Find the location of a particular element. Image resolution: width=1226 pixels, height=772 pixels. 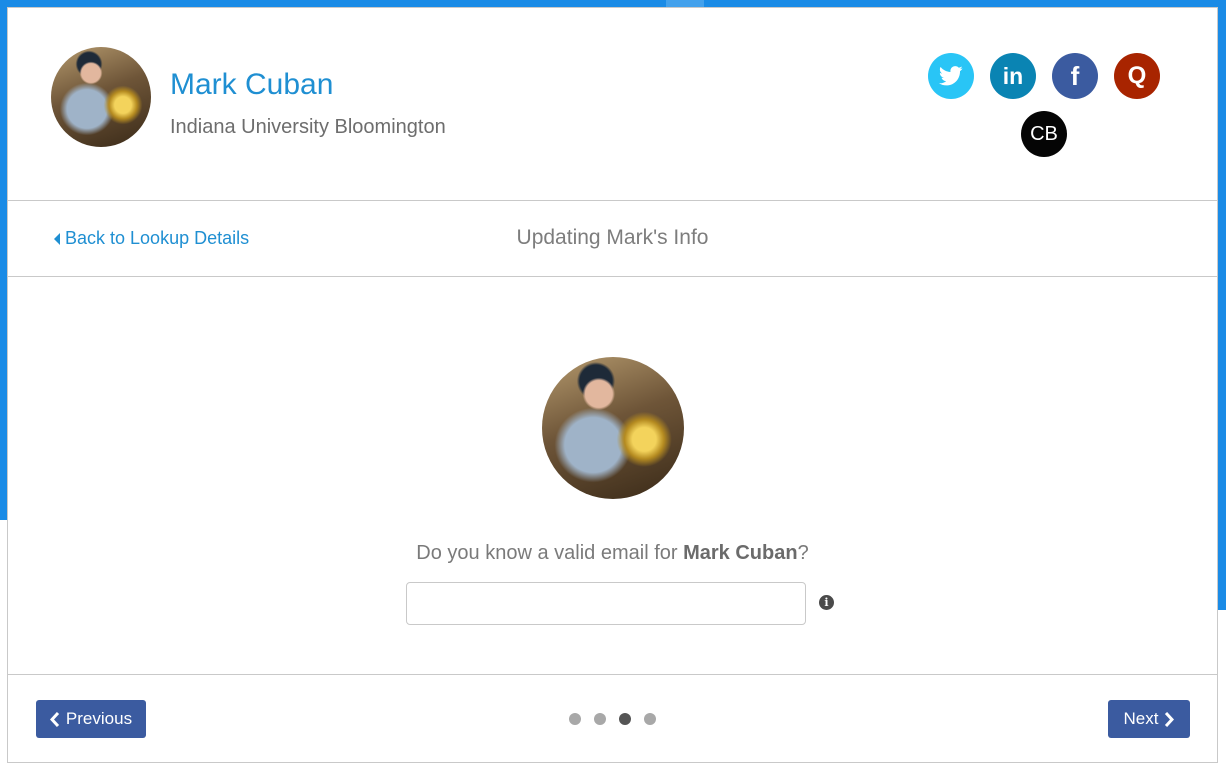

info-icon: i is located at coordinates (826, 602).